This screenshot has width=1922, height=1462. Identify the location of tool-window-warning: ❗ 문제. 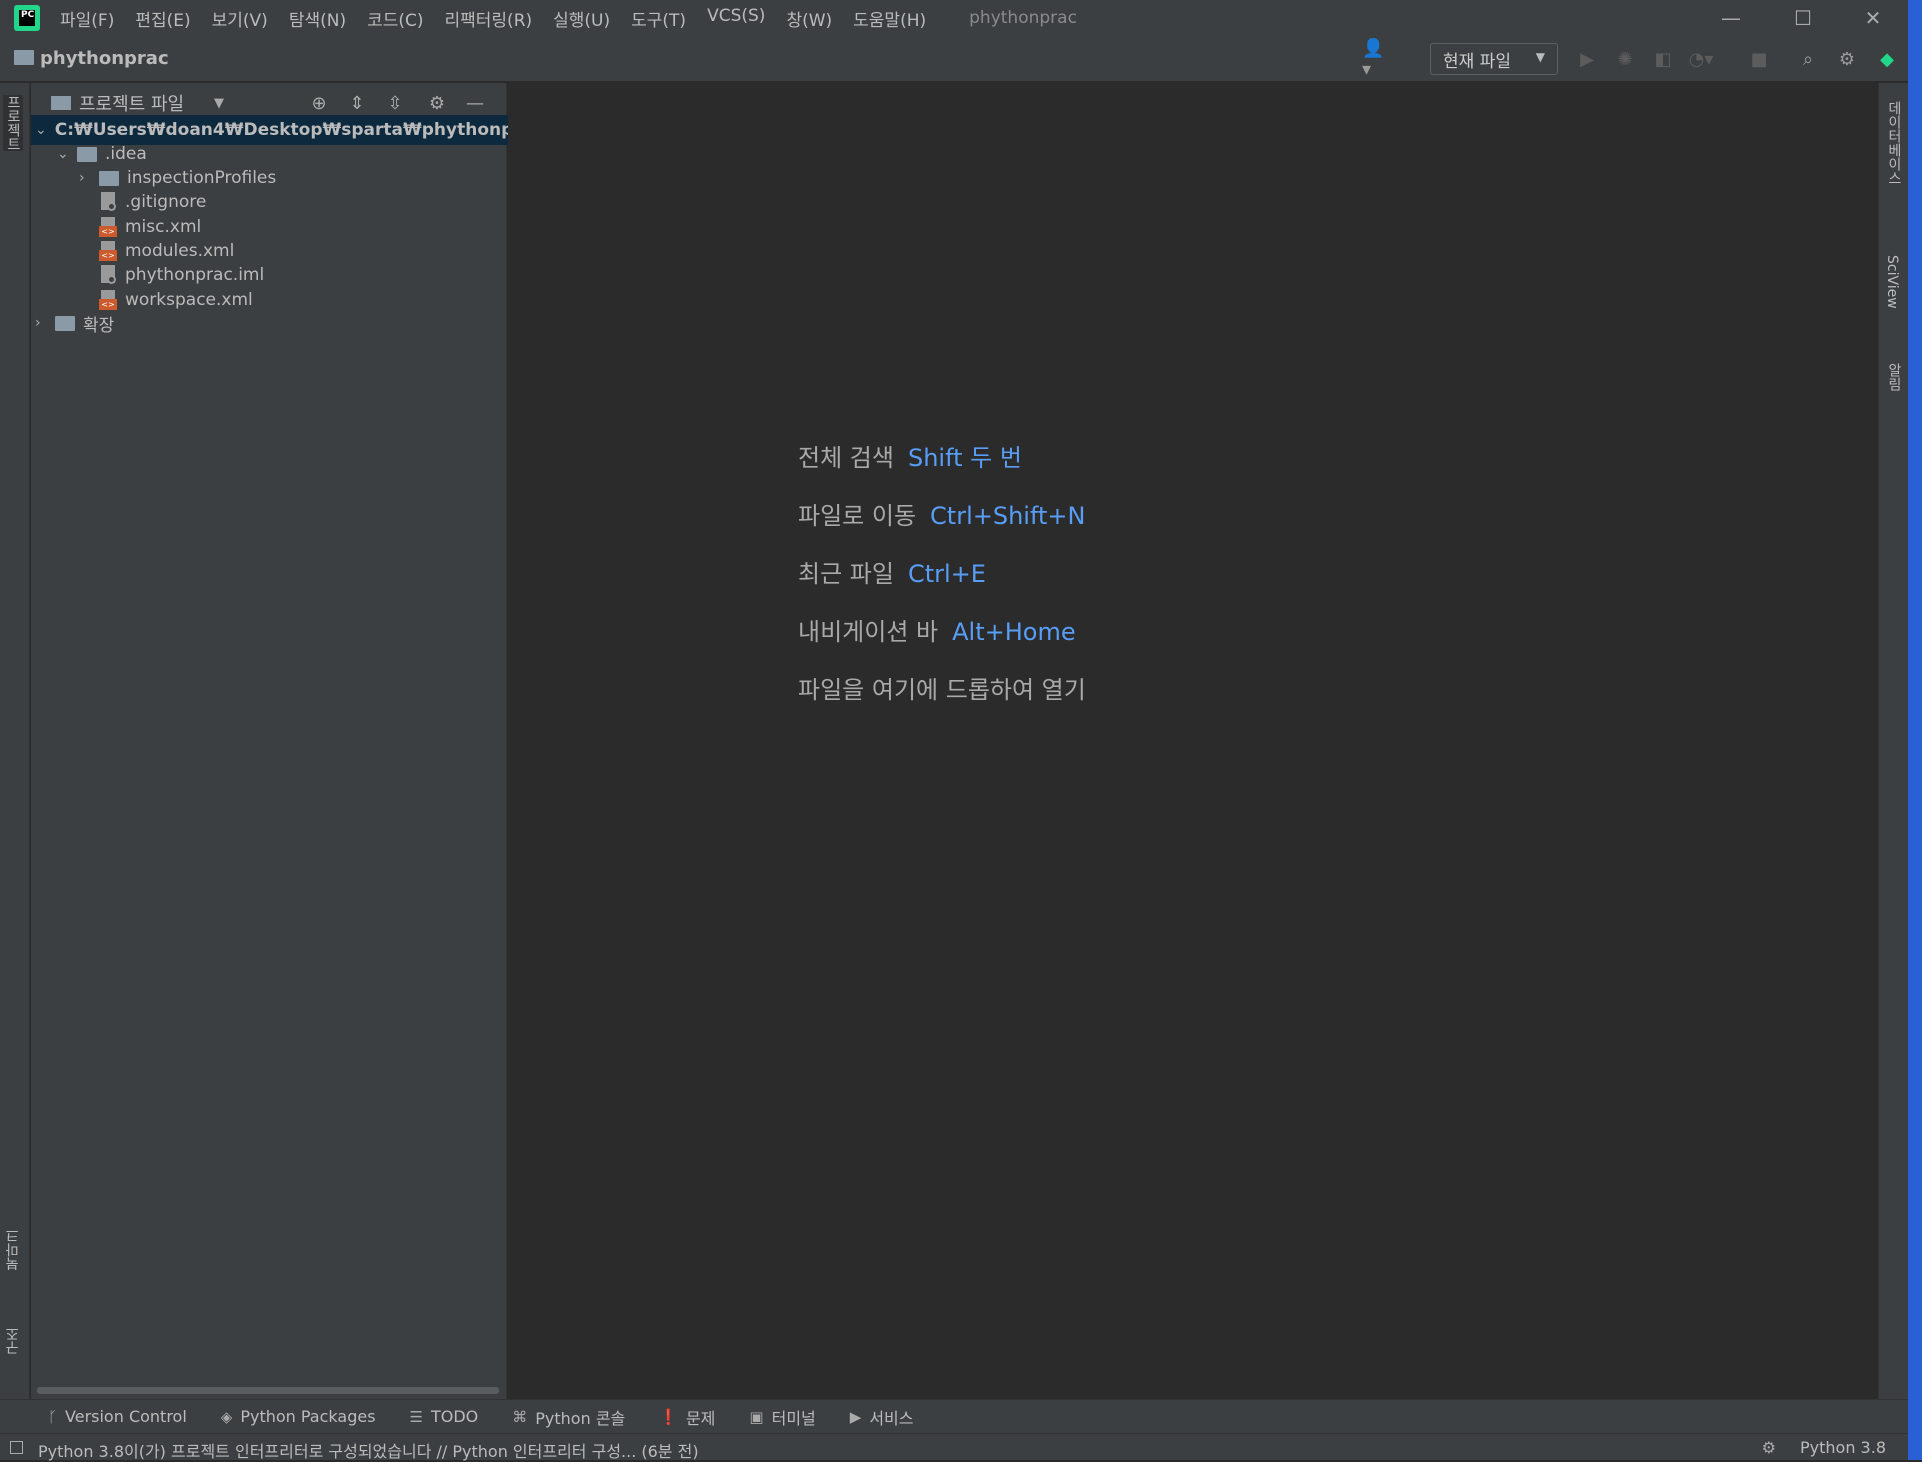
(687, 1417).